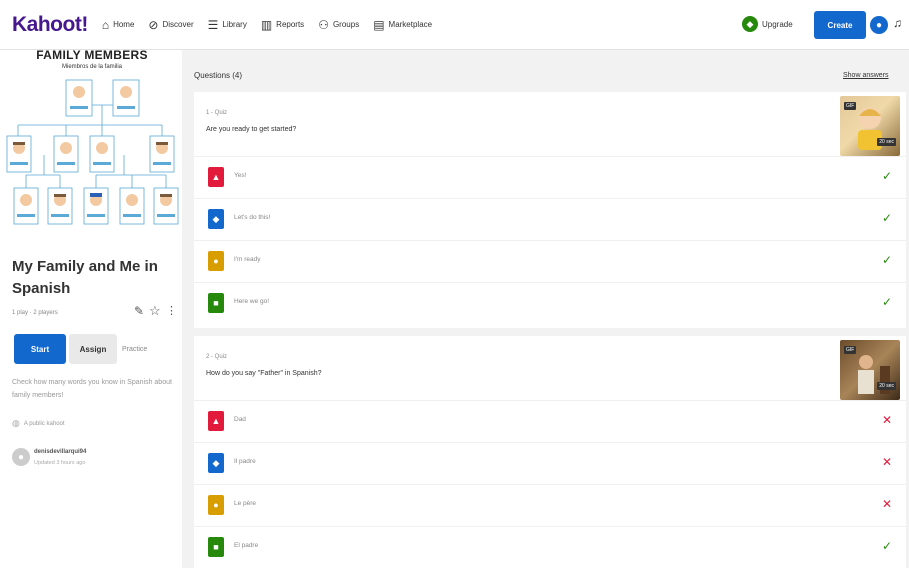  I want to click on nav-home: ⌂ Home, so click(118, 25).